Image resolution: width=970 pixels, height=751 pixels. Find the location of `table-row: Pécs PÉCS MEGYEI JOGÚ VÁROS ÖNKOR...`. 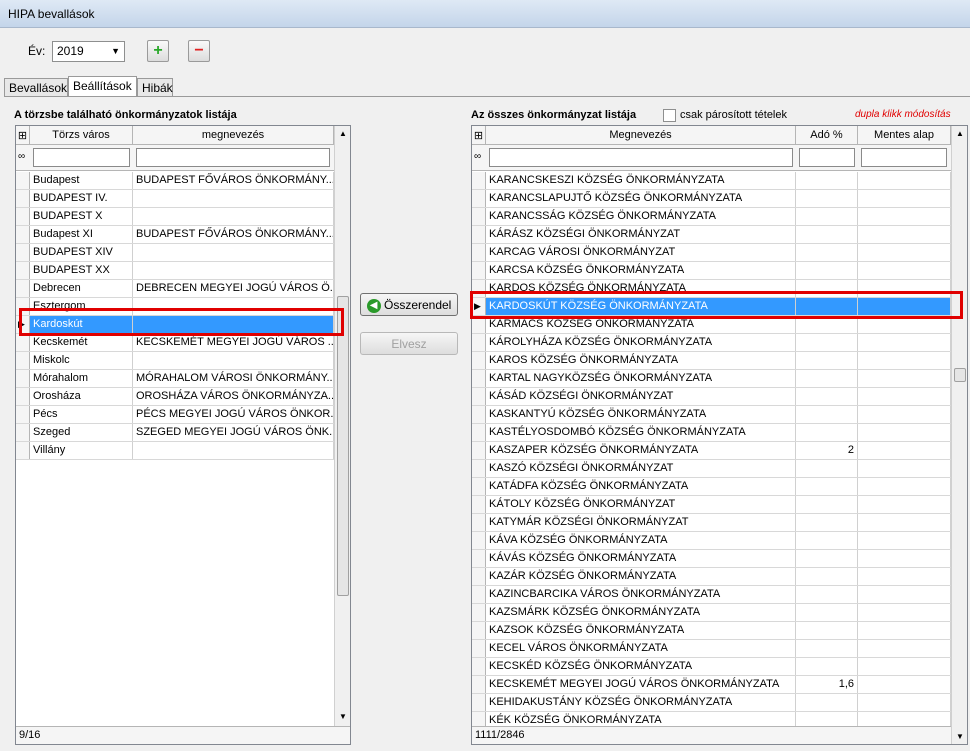

table-row: Pécs PÉCS MEGYEI JOGÚ VÁROS ÖNKOR... is located at coordinates (175, 415).